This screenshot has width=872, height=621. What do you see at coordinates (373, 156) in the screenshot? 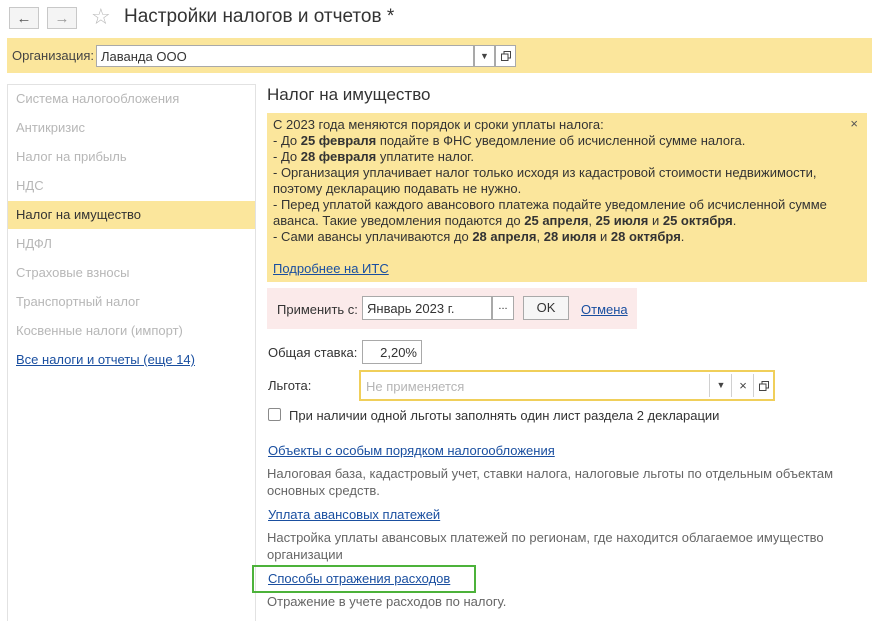
I see `info-line: - До 28 февраля уплатите налог.` at bounding box center [373, 156].